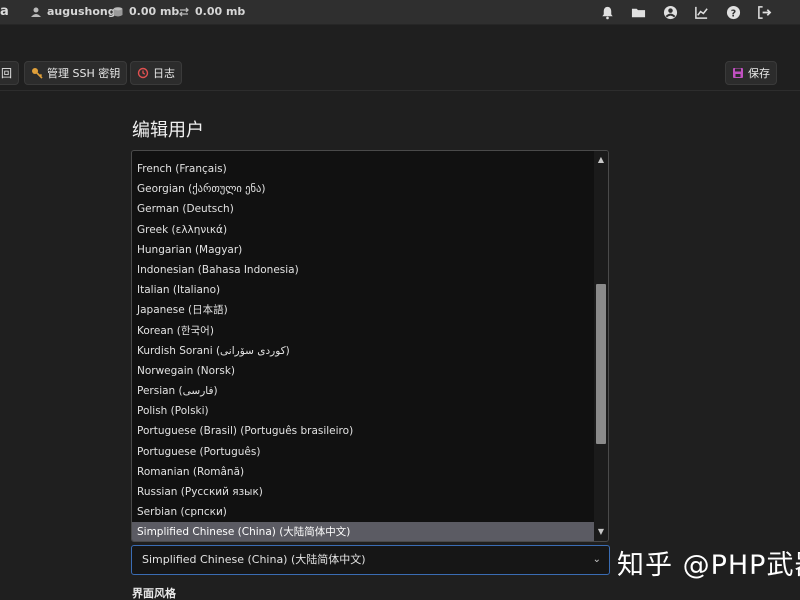  I want to click on download-stat: 0.00 mb, so click(211, 11).